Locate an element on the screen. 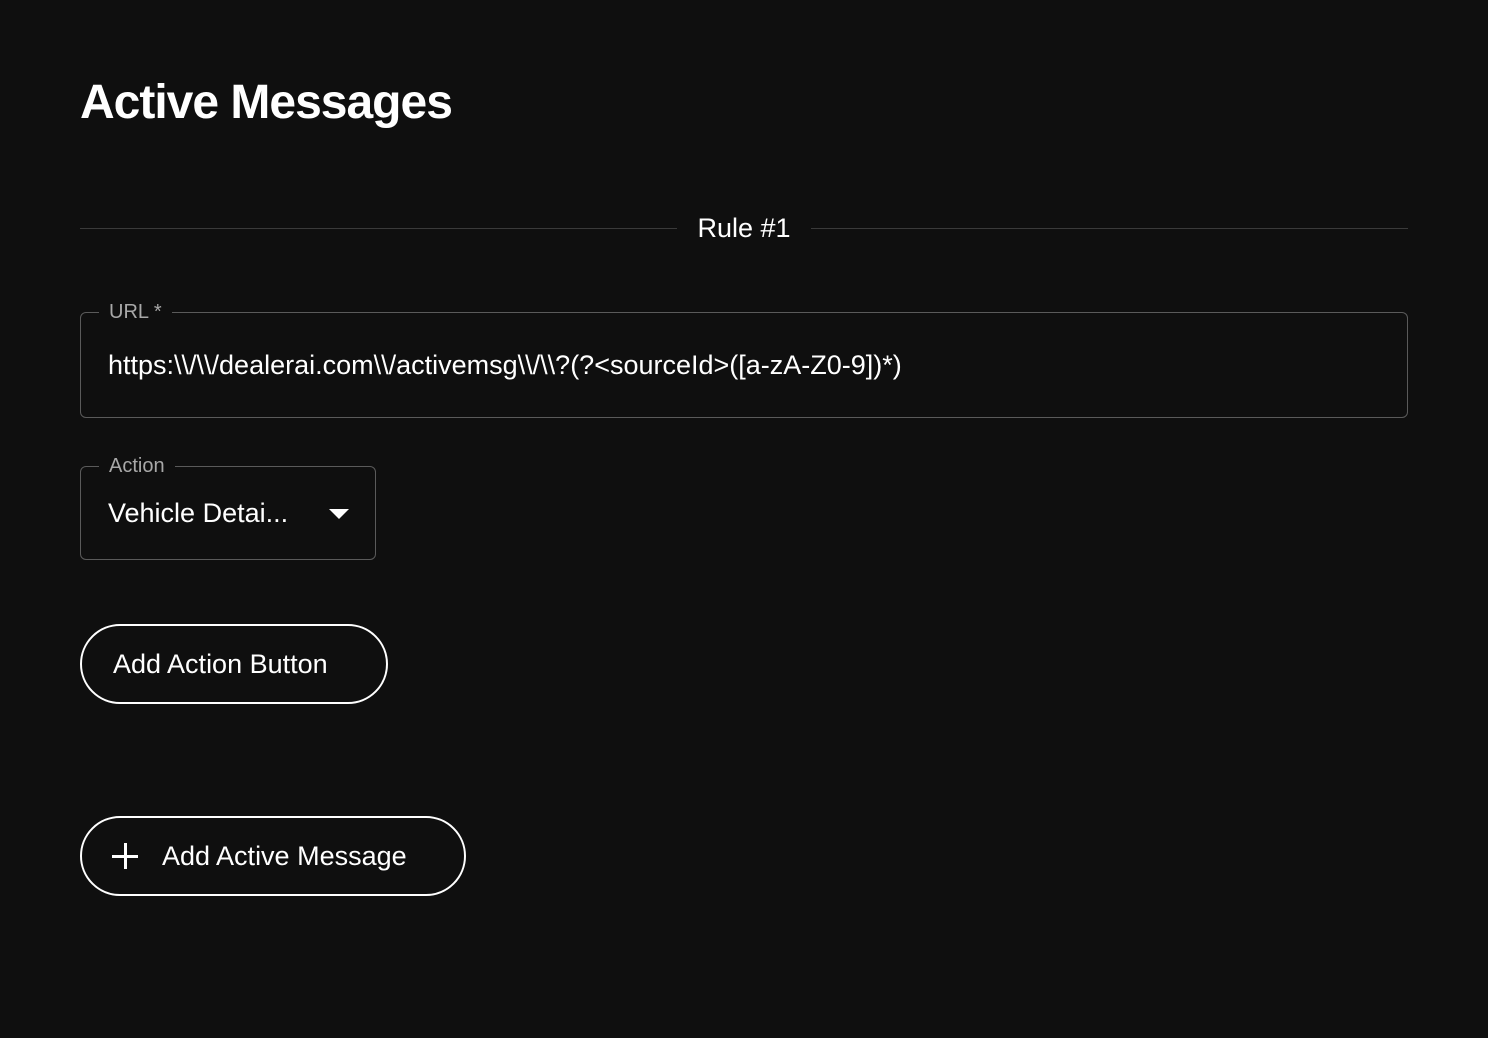 The height and width of the screenshot is (1038, 1488). divider-line-right is located at coordinates (1109, 228).